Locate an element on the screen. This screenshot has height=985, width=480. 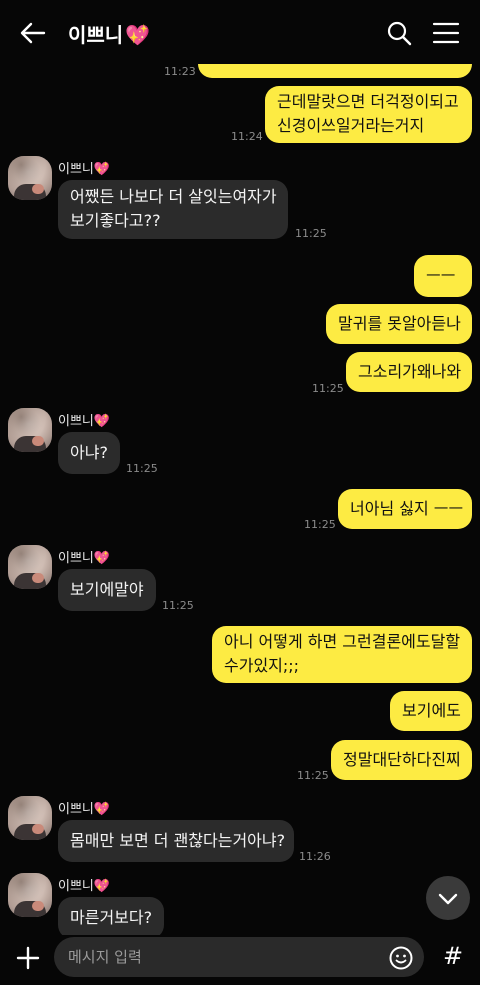
message-text: 그소리가왜나와 is located at coordinates (410, 371).